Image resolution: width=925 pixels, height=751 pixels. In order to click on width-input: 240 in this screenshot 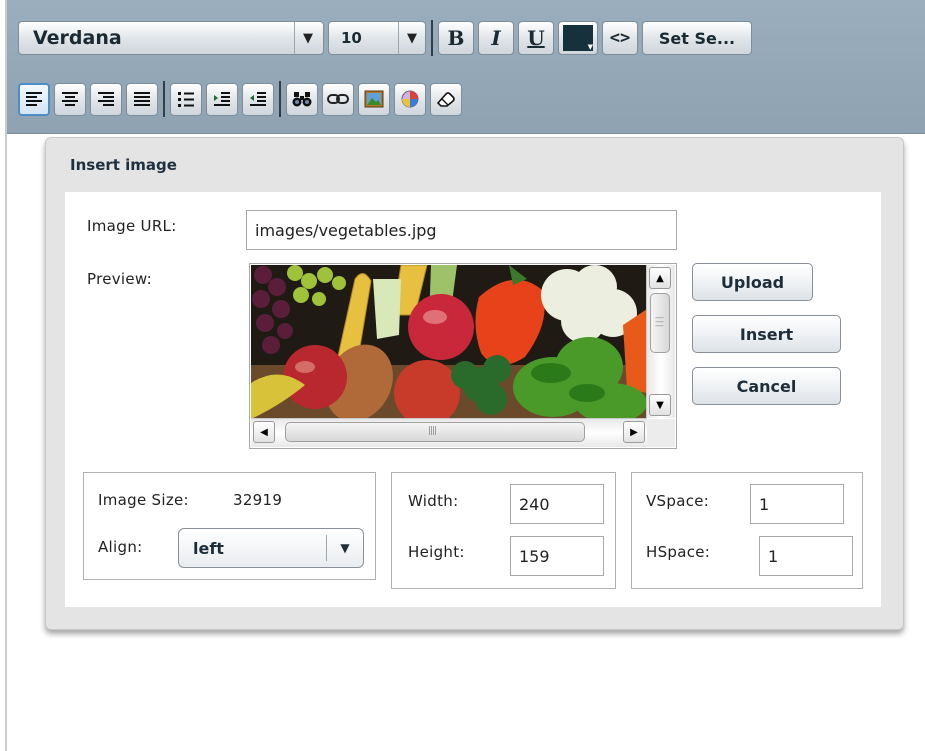, I will do `click(557, 504)`.